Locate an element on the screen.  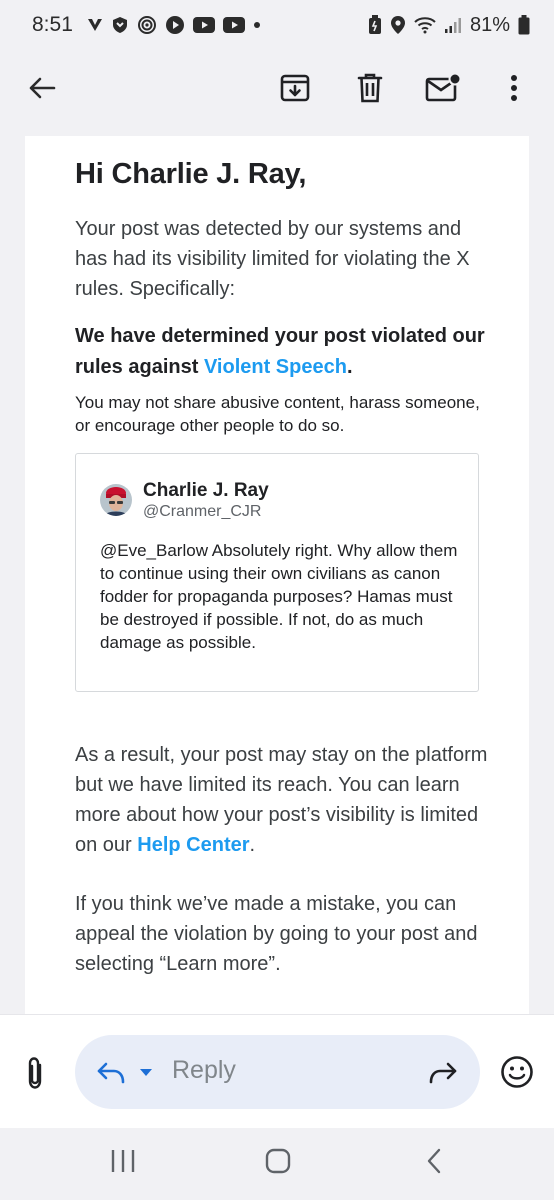
battery-icon is located at coordinates (524, 25).